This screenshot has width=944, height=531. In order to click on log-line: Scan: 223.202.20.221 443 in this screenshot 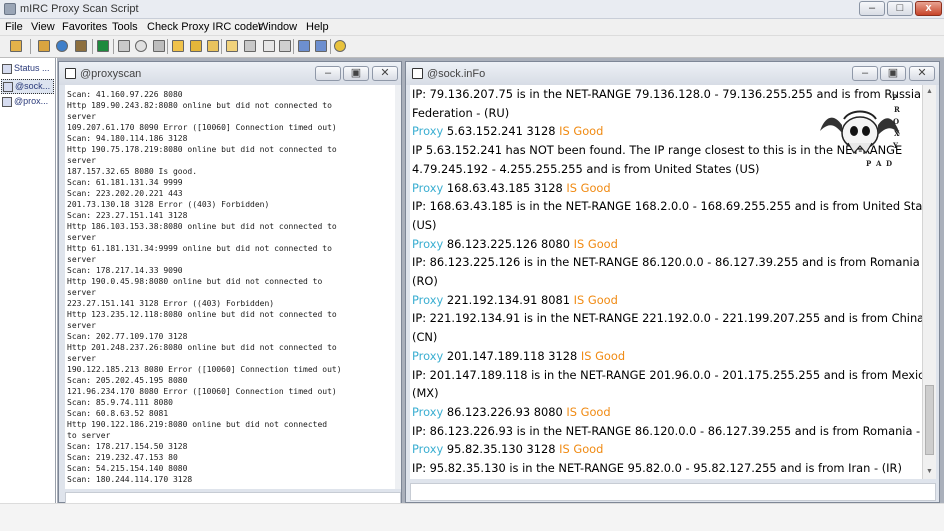, I will do `click(125, 193)`.